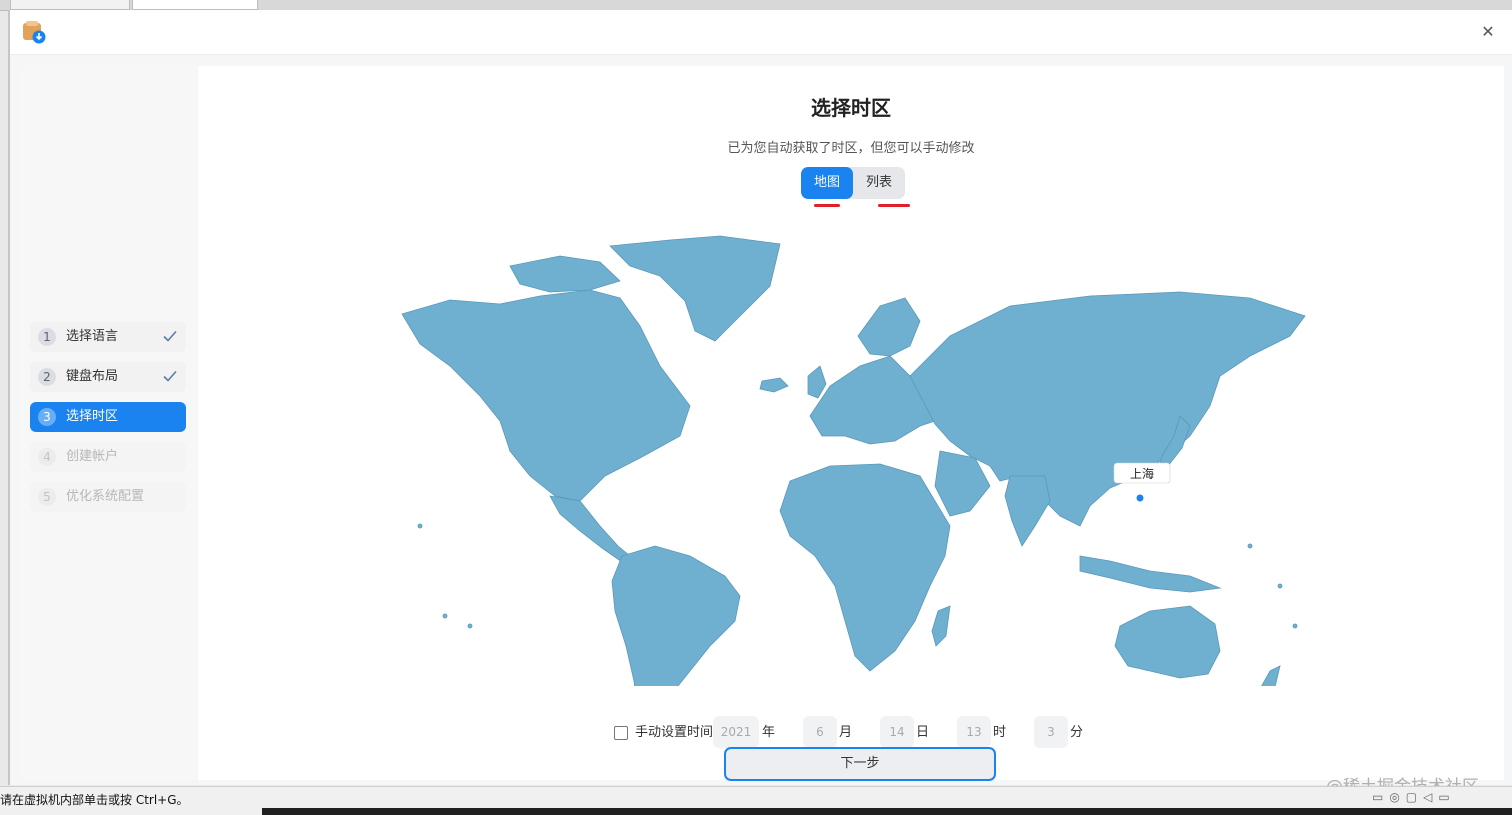 Image resolution: width=1512 pixels, height=815 pixels. What do you see at coordinates (674, 732) in the screenshot?
I see `manual-time-label: 手动设置时间` at bounding box center [674, 732].